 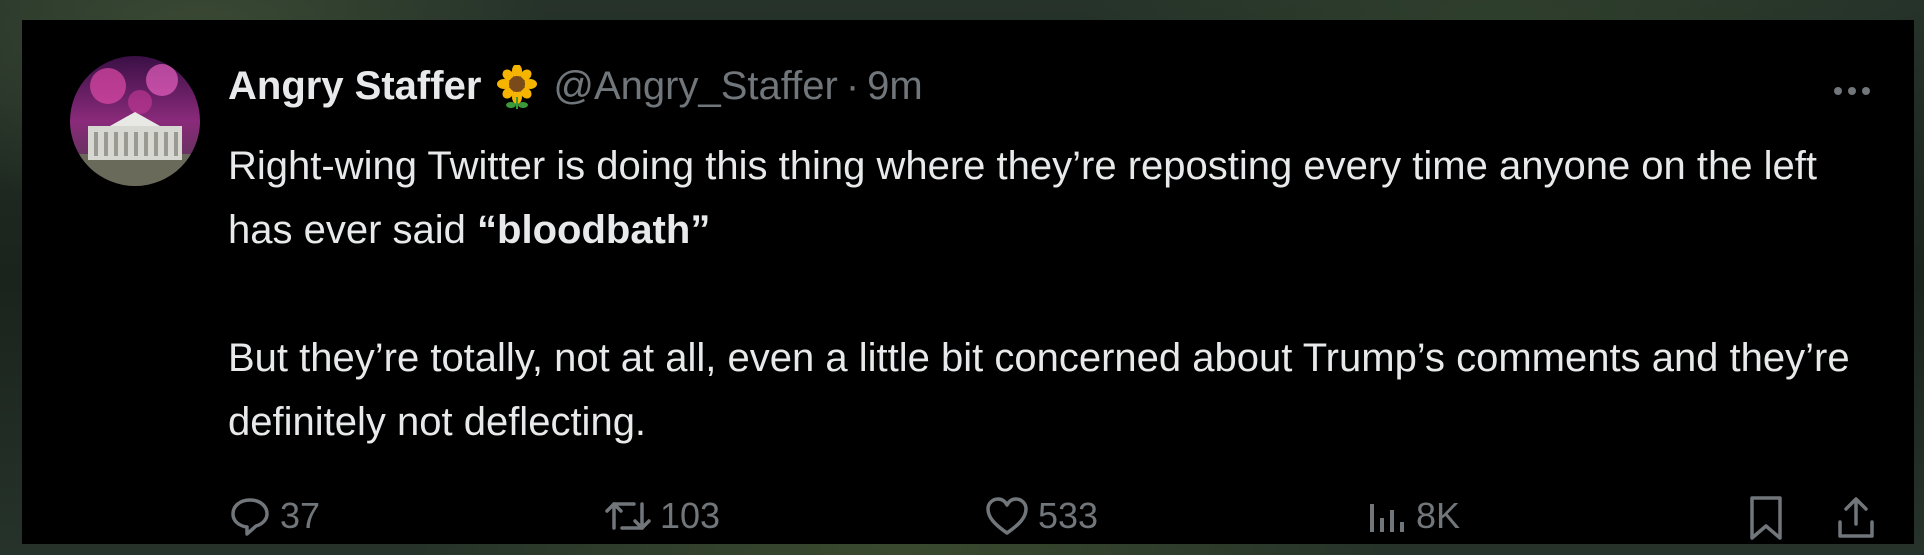 I want to click on repost-button: 103, so click(x=662, y=516).